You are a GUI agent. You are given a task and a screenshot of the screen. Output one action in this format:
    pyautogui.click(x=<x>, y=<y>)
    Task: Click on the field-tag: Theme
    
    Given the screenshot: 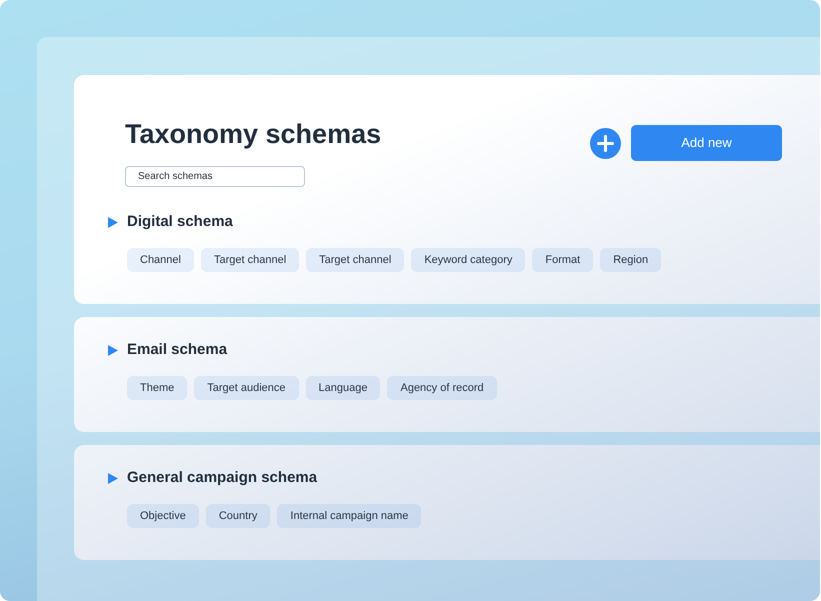 What is the action you would take?
    pyautogui.click(x=157, y=388)
    